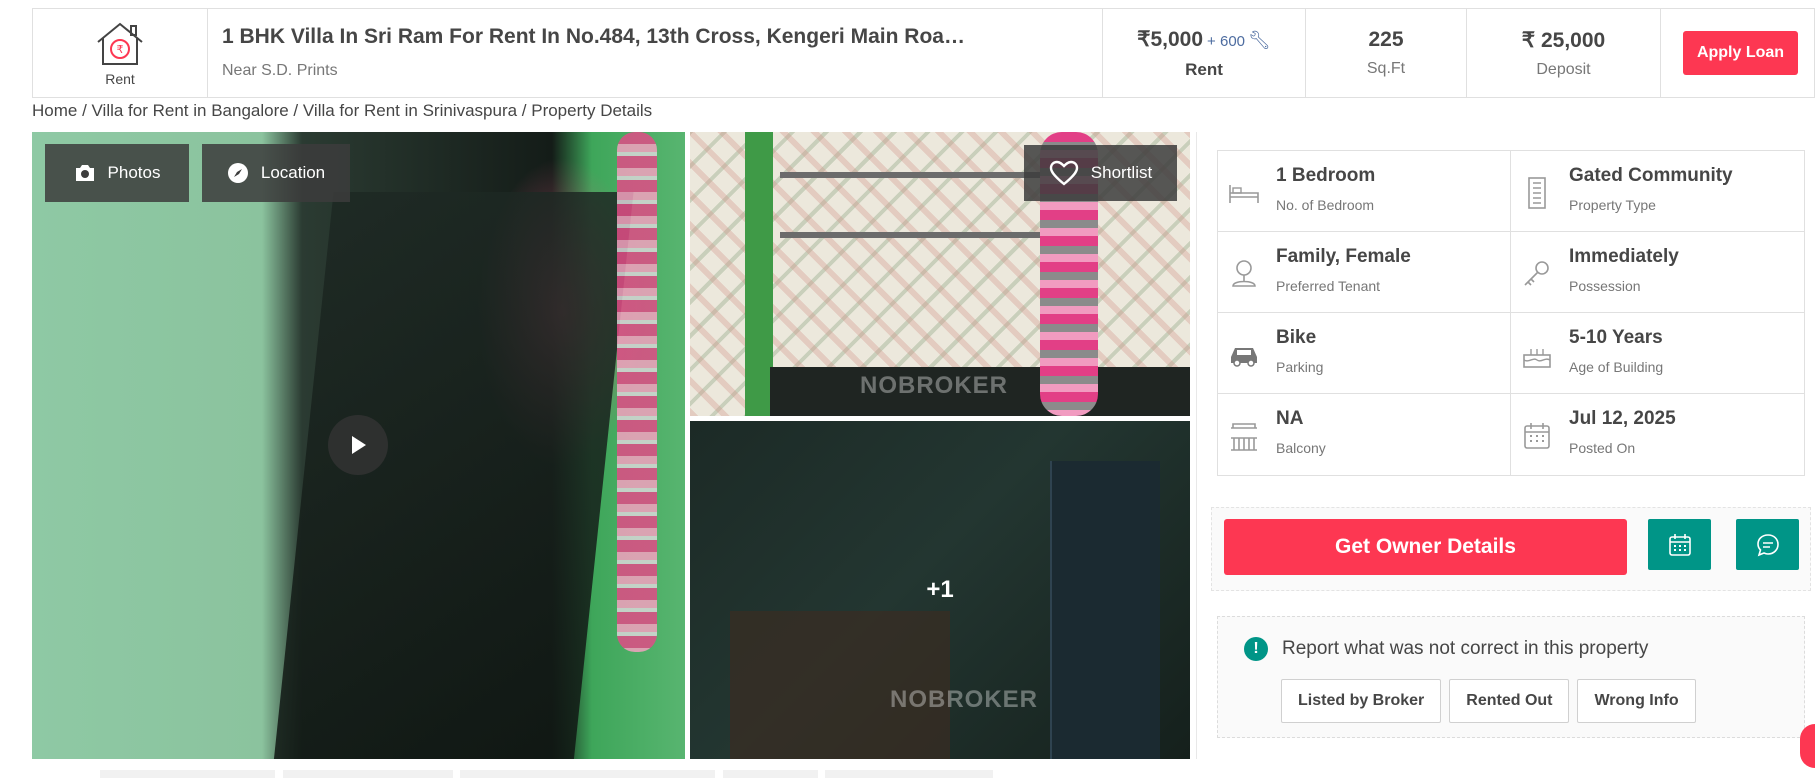 The image size is (1815, 778). What do you see at coordinates (1563, 69) in the screenshot?
I see `deposit-label: Deposit` at bounding box center [1563, 69].